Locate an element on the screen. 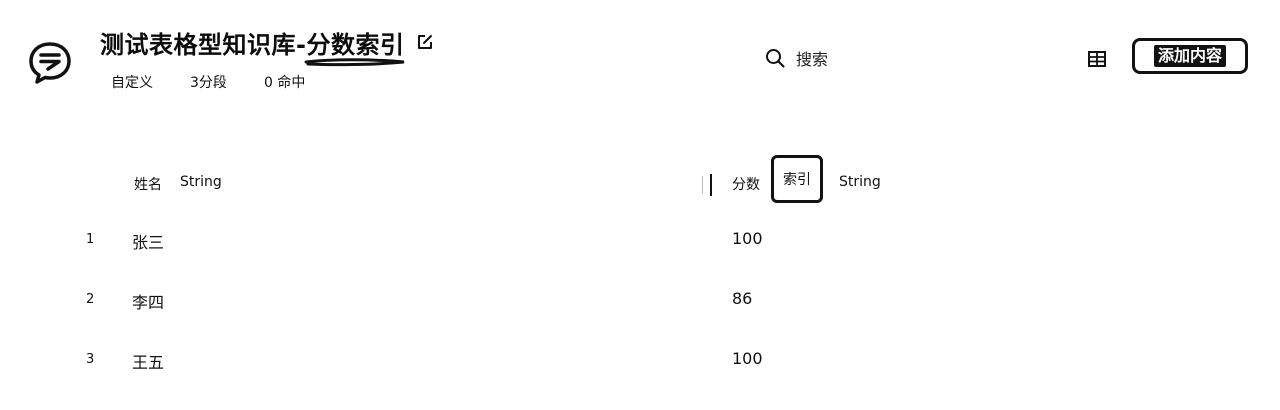  add-content-button-label: 添加内容 is located at coordinates (1189, 56).